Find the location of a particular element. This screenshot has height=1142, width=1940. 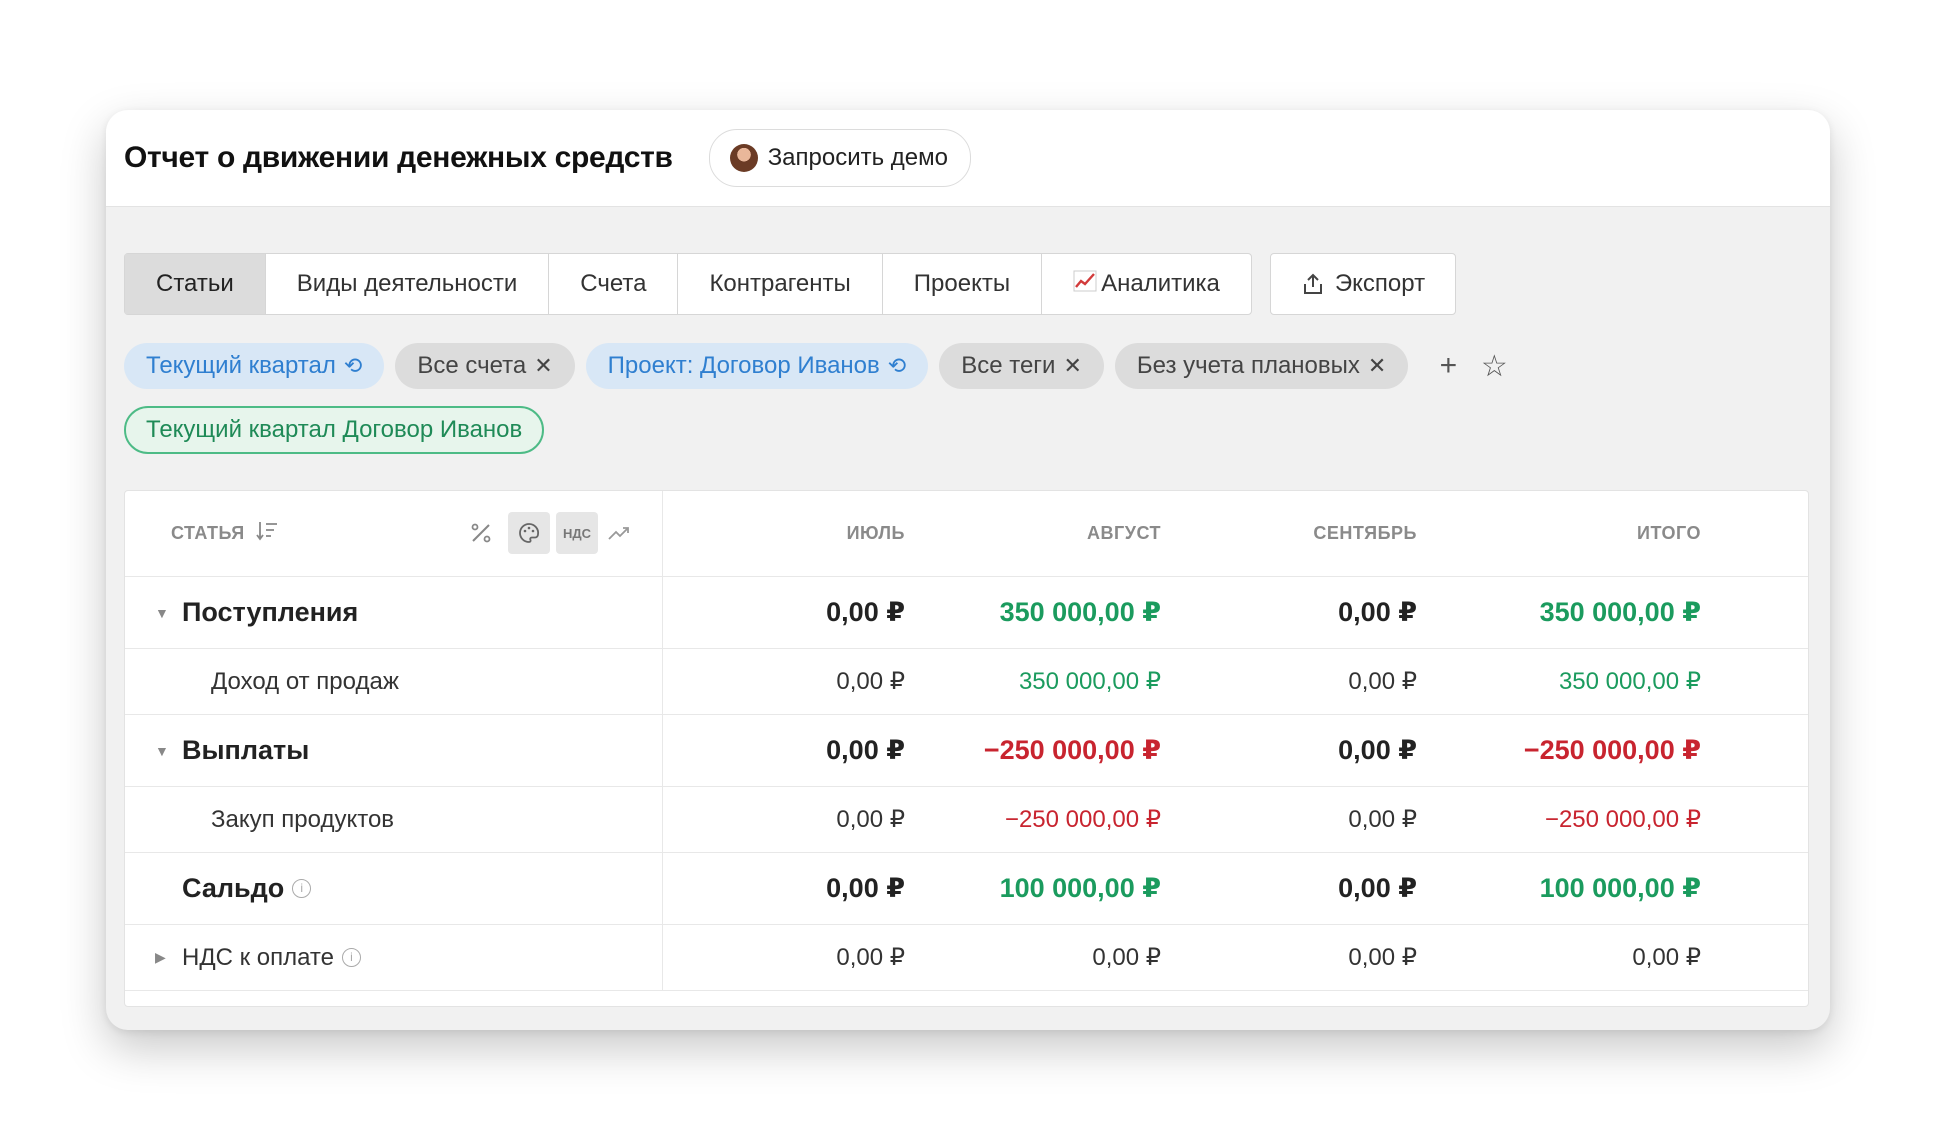

tab-projects: Проекты is located at coordinates (963, 284).